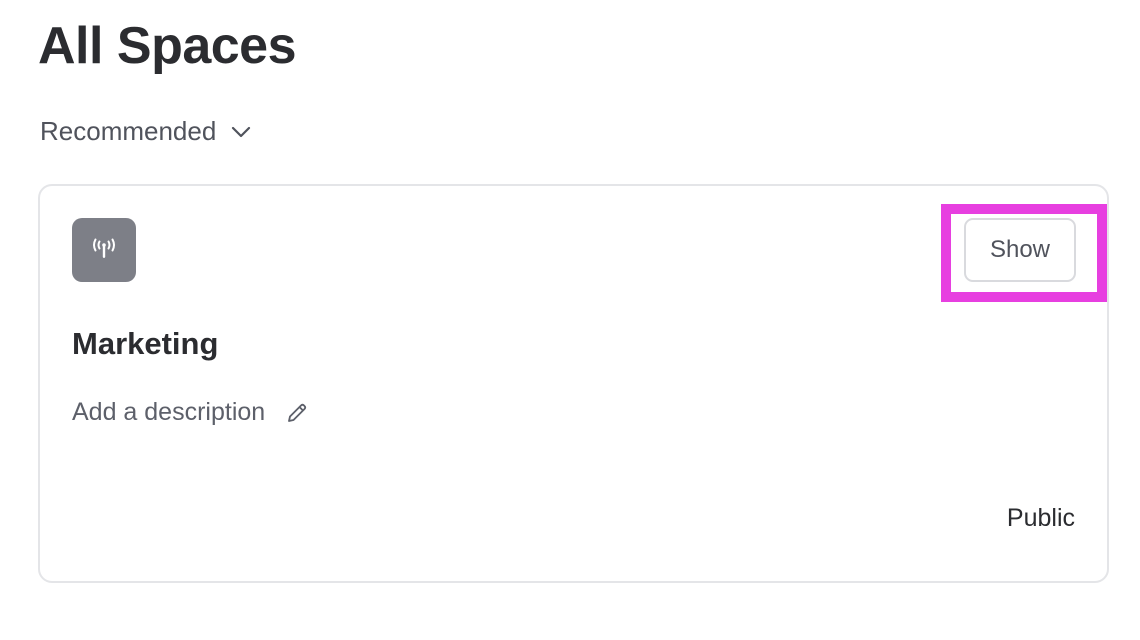 The height and width of the screenshot is (640, 1140). Describe the element at coordinates (167, 46) in the screenshot. I see `page-title: All Spaces` at that location.